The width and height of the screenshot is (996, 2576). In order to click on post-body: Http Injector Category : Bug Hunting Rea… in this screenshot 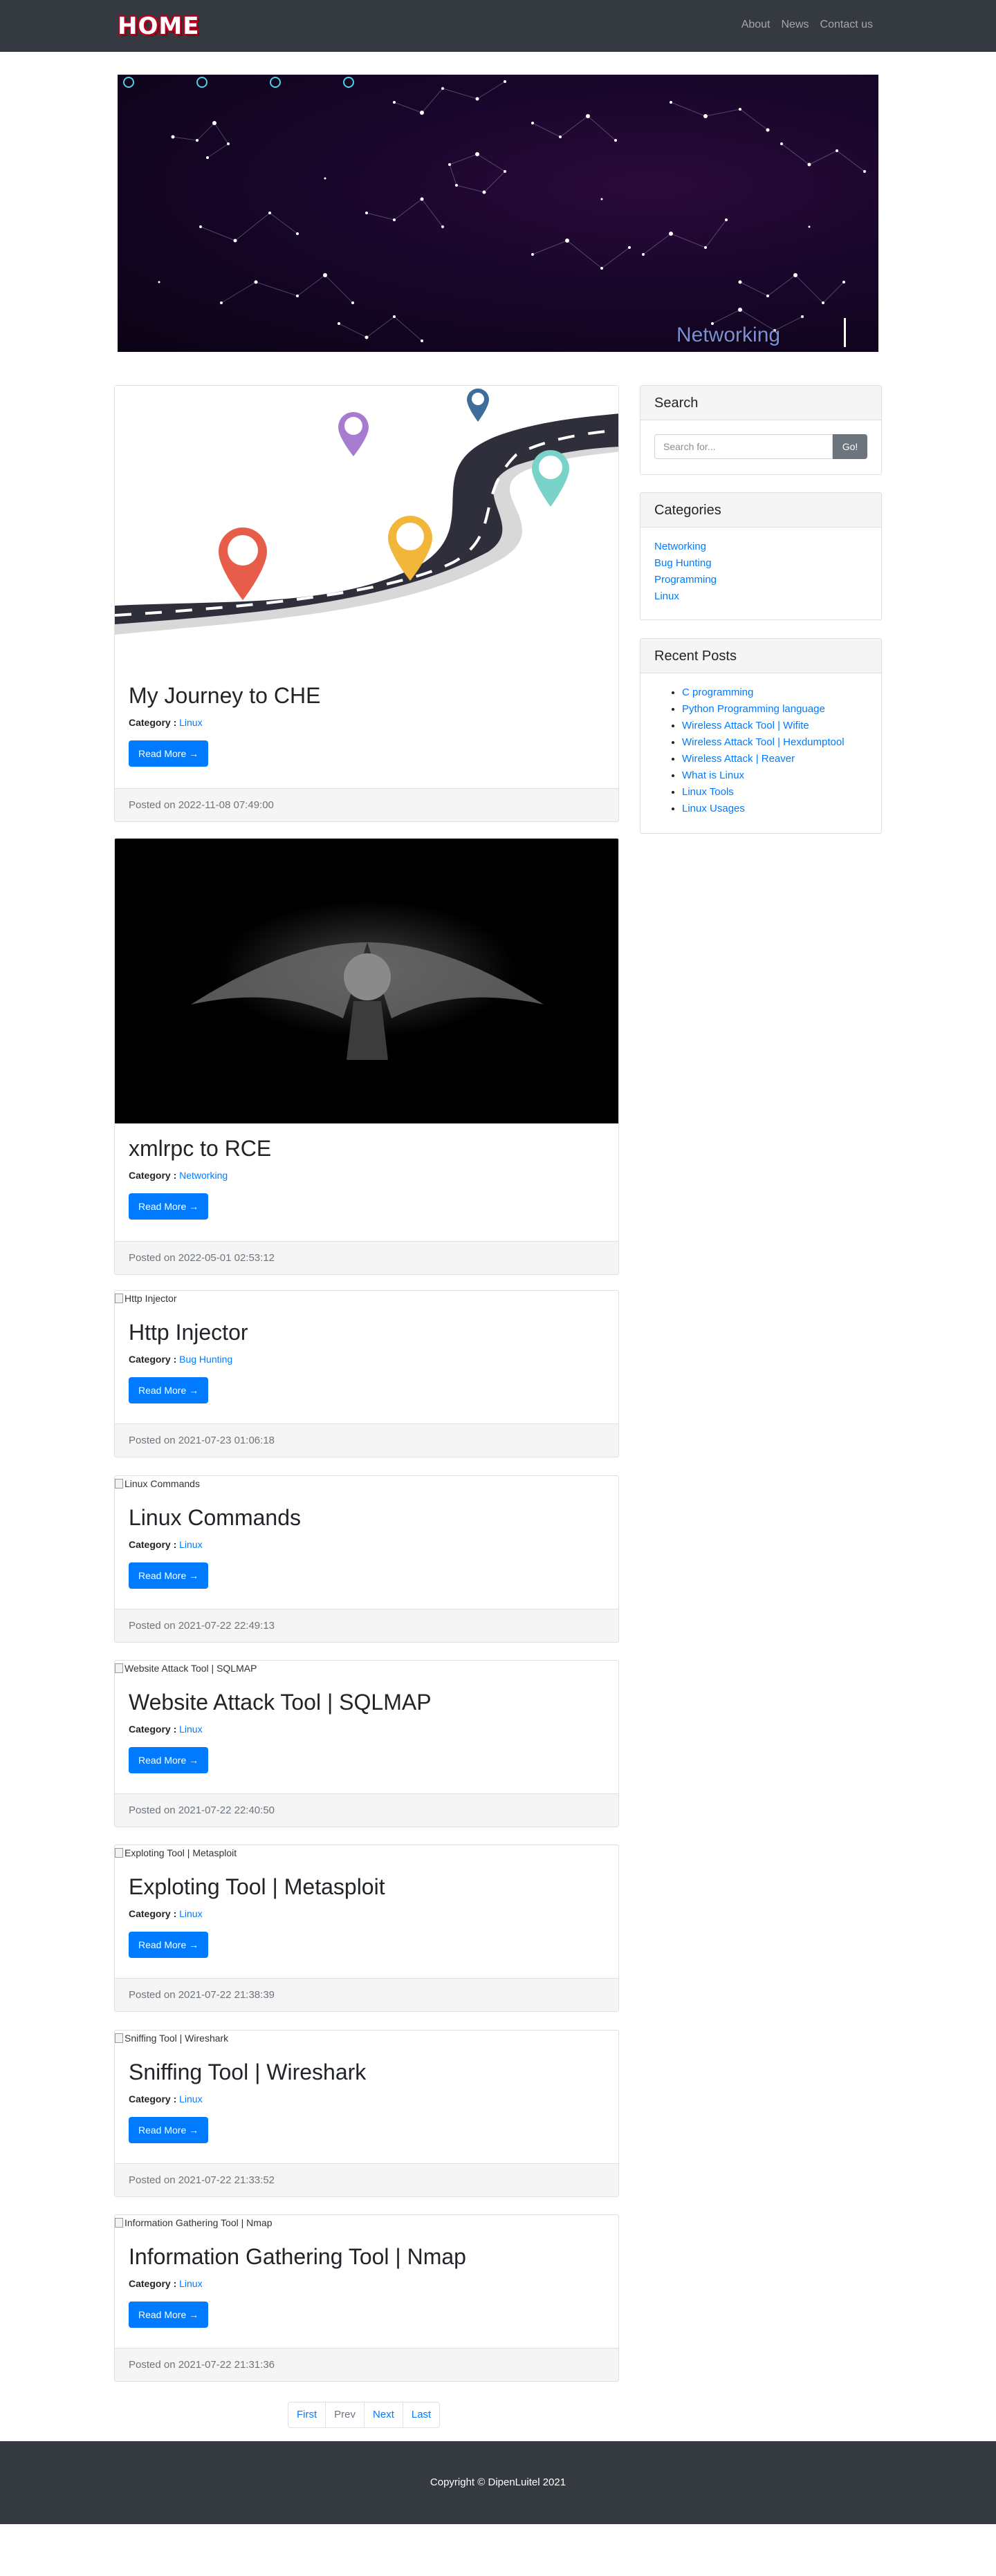, I will do `click(366, 1354)`.